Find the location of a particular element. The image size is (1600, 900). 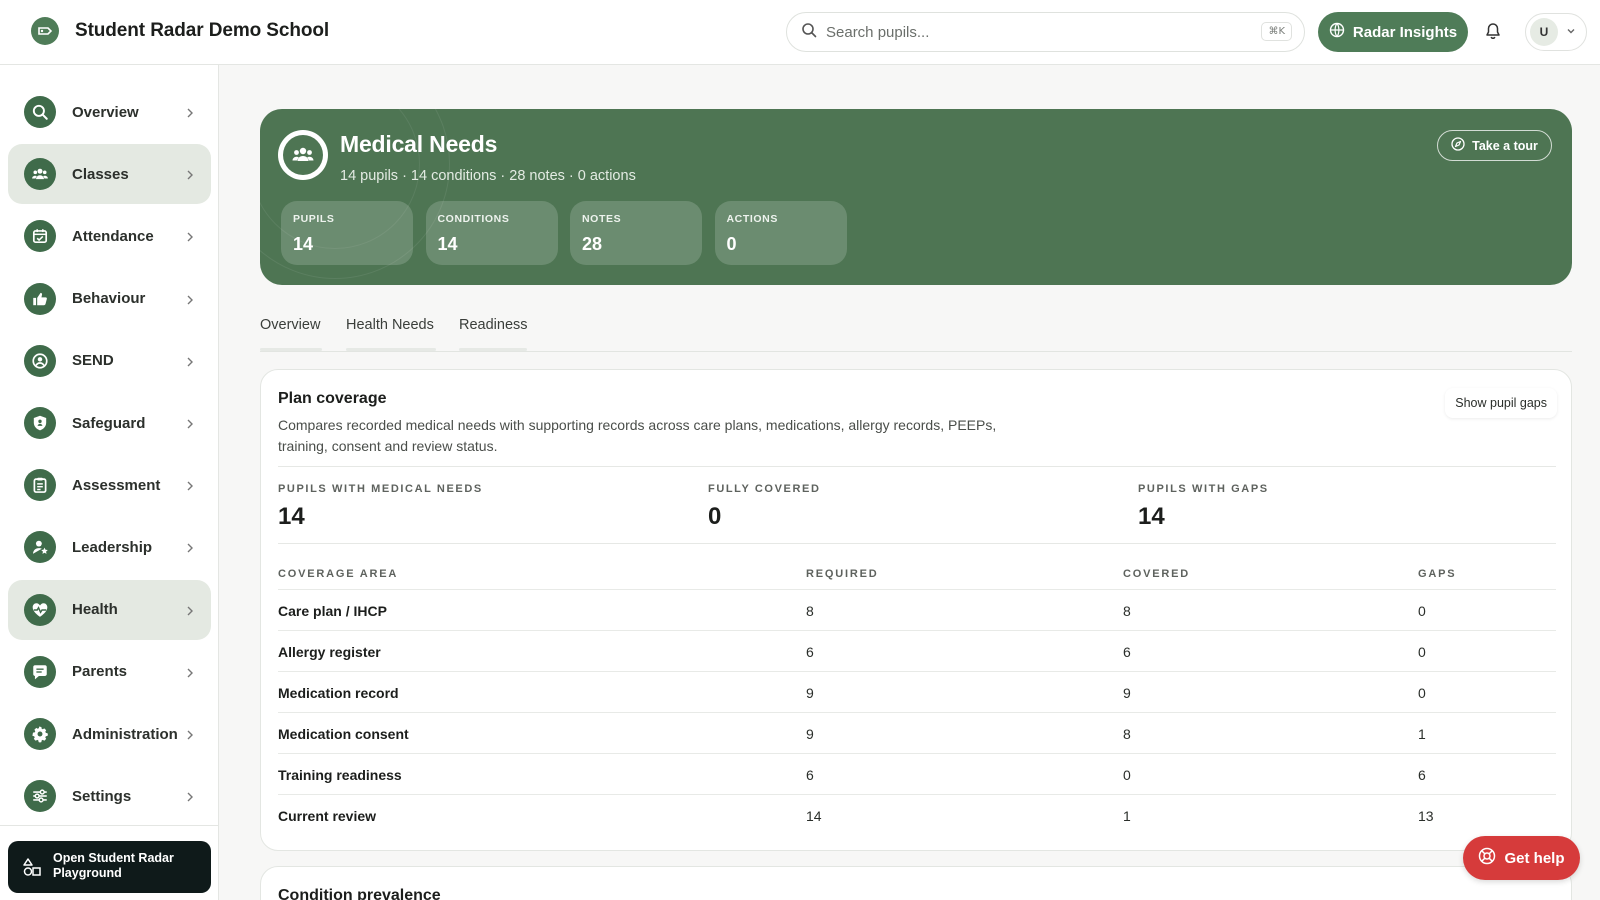

cell-required: 6 is located at coordinates (810, 652).